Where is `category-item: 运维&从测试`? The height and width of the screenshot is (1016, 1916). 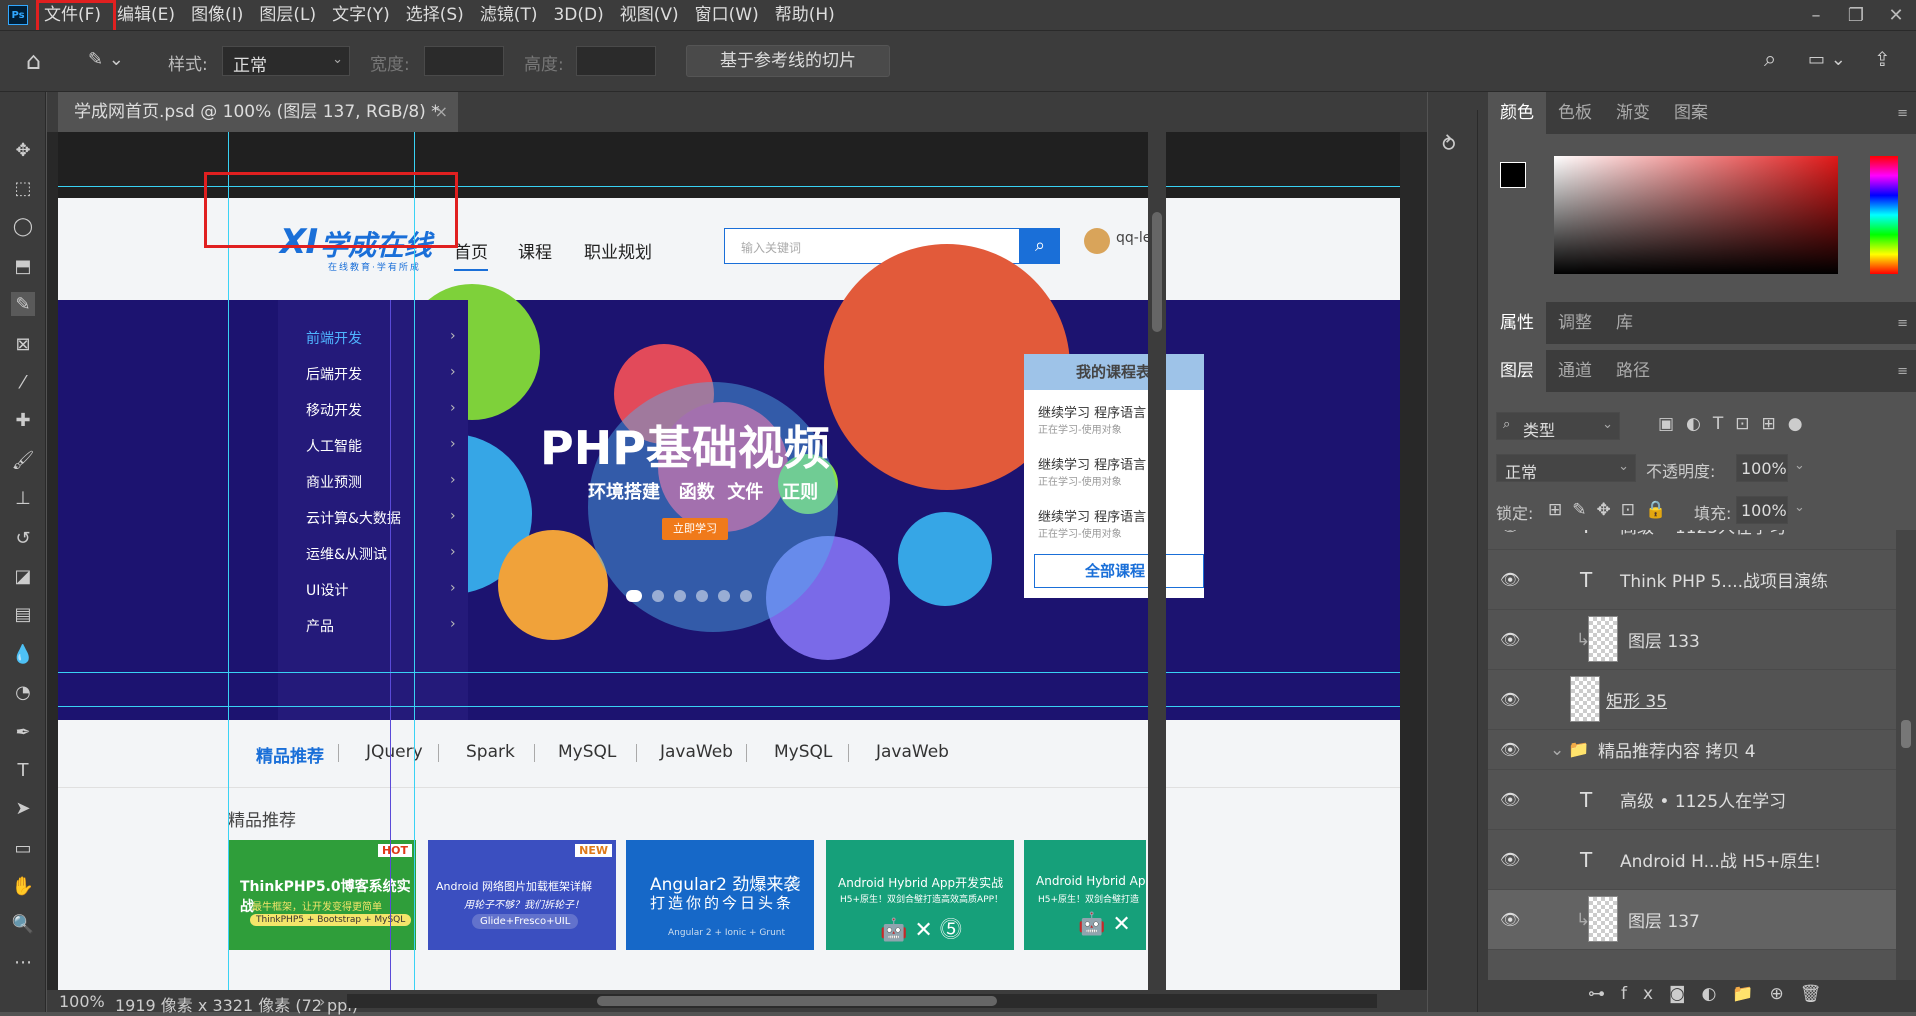
category-item: 运维&从测试 is located at coordinates (346, 554).